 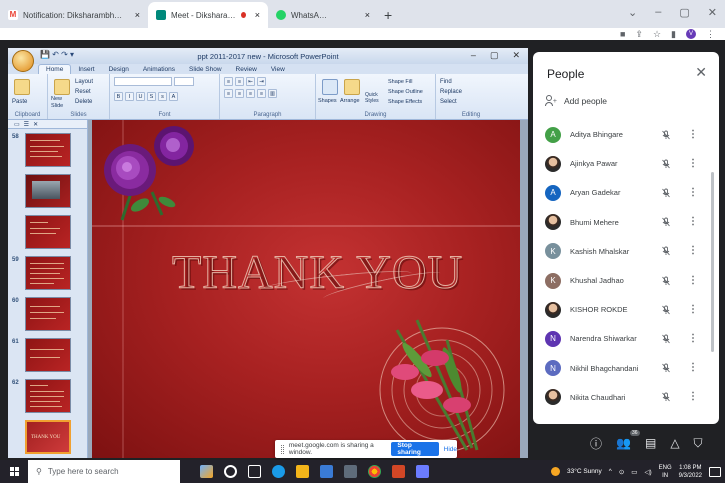 I want to click on delete-button: Delete, so click(x=83, y=102).